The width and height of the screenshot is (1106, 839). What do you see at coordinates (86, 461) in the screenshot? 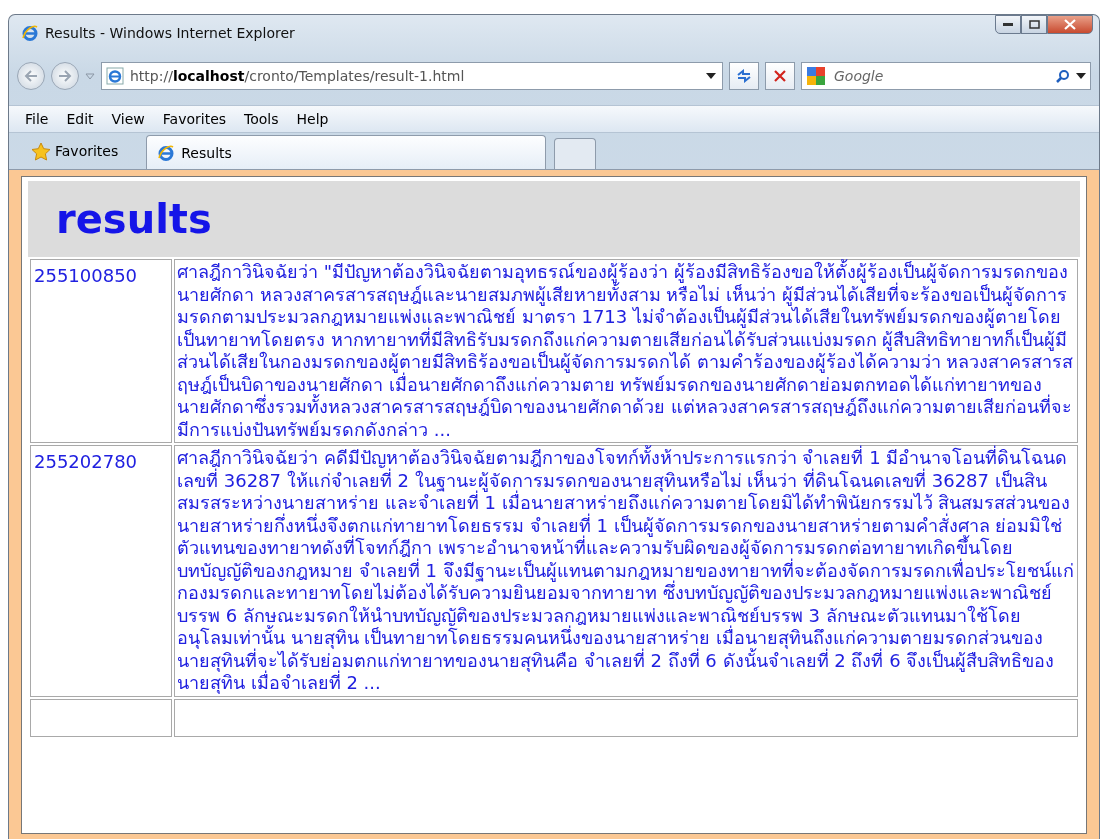
I see `case-number: 255202780` at bounding box center [86, 461].